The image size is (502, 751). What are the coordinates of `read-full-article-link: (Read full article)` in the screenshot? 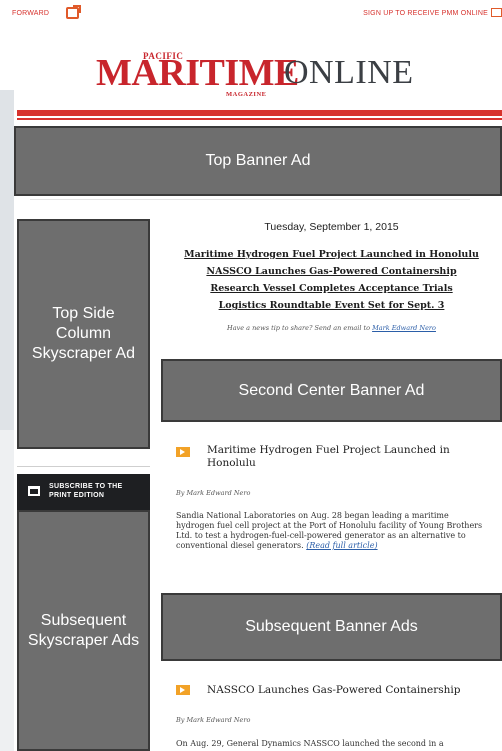 It's located at (341, 545).